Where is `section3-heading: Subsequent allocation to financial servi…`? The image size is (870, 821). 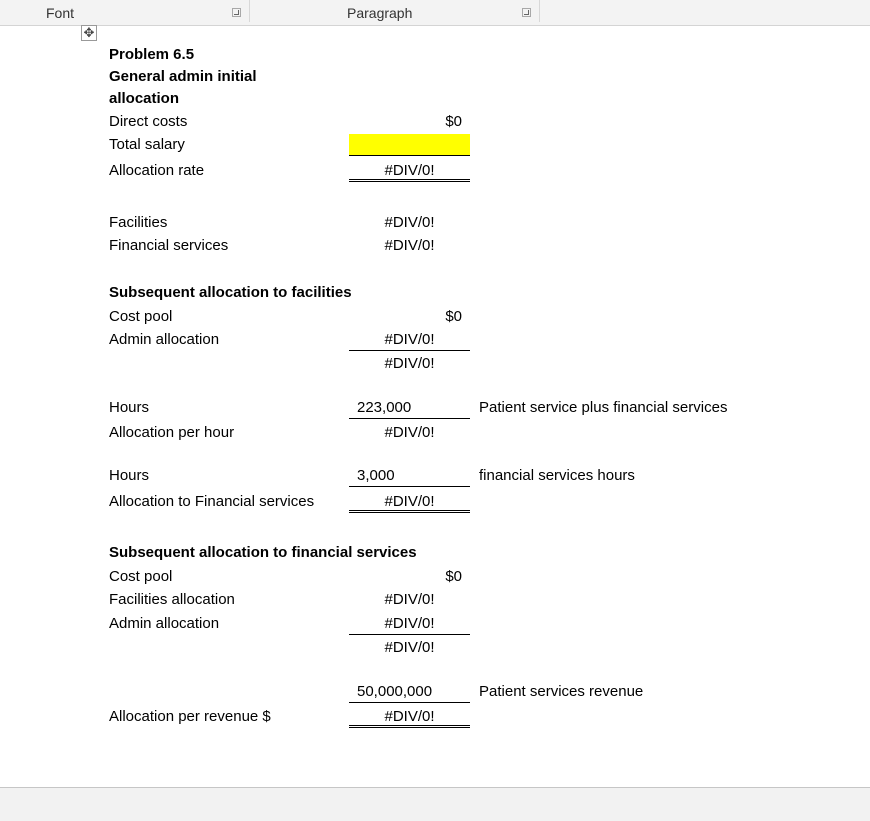 section3-heading: Subsequent allocation to financial servi… is located at coordinates (263, 552).